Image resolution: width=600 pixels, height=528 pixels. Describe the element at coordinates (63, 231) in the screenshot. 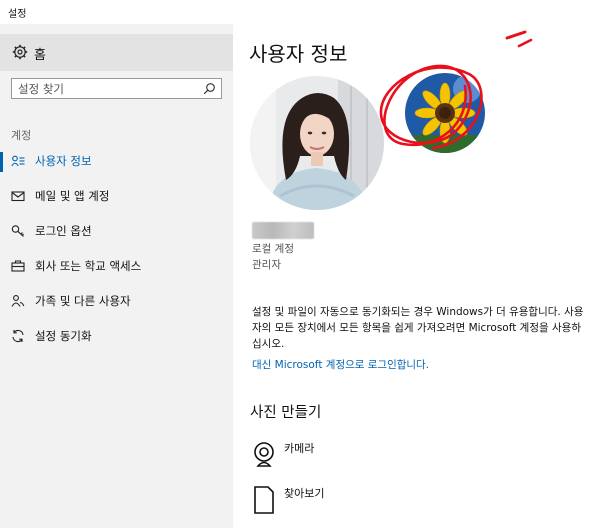

I see `sidebar-item-label: 로그인 옵션` at that location.